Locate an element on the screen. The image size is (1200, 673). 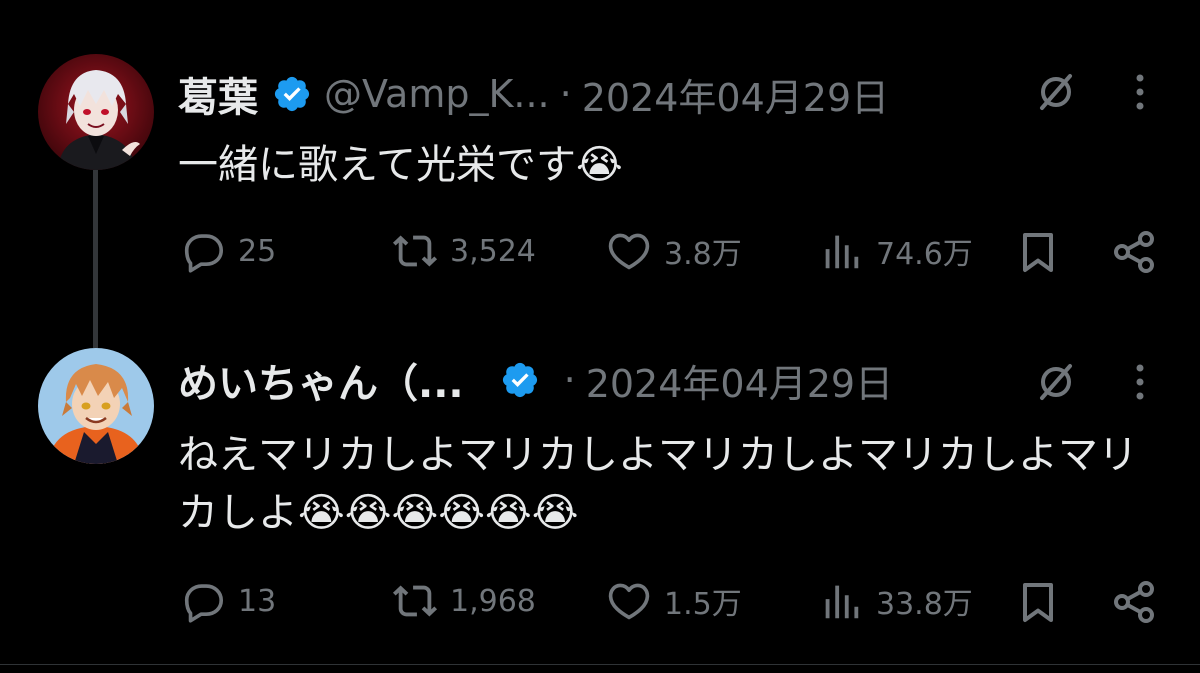
reply-count: 13 is located at coordinates (257, 601).